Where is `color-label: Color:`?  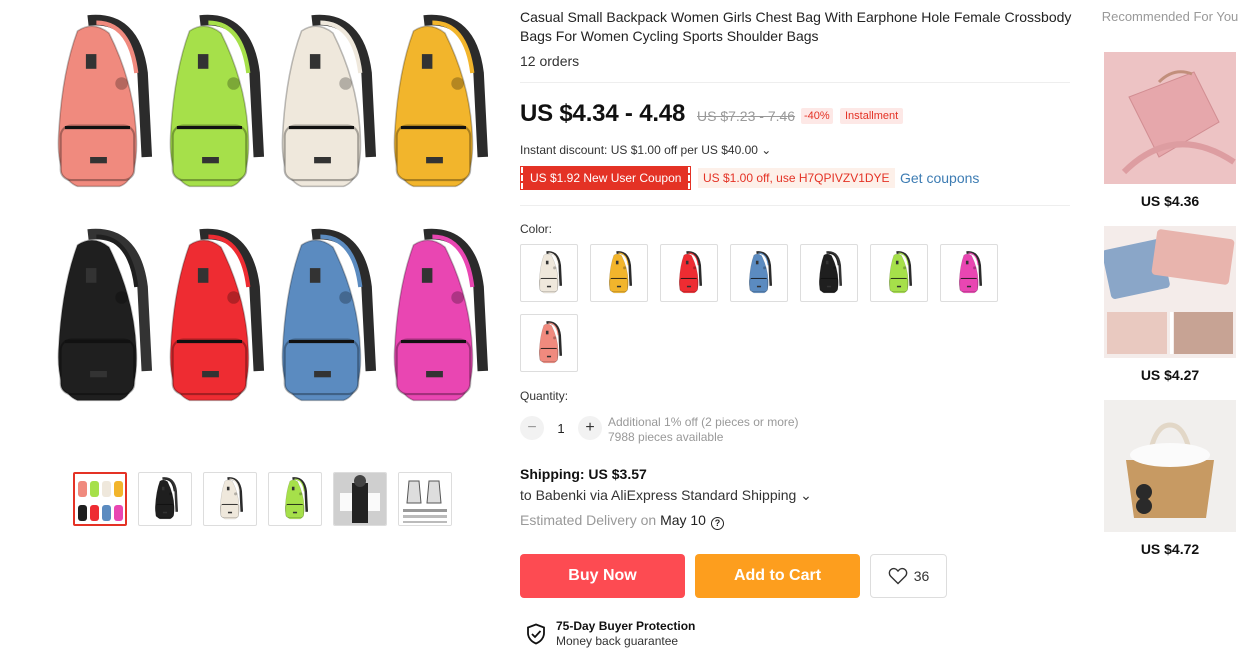 color-label: Color: is located at coordinates (536, 229).